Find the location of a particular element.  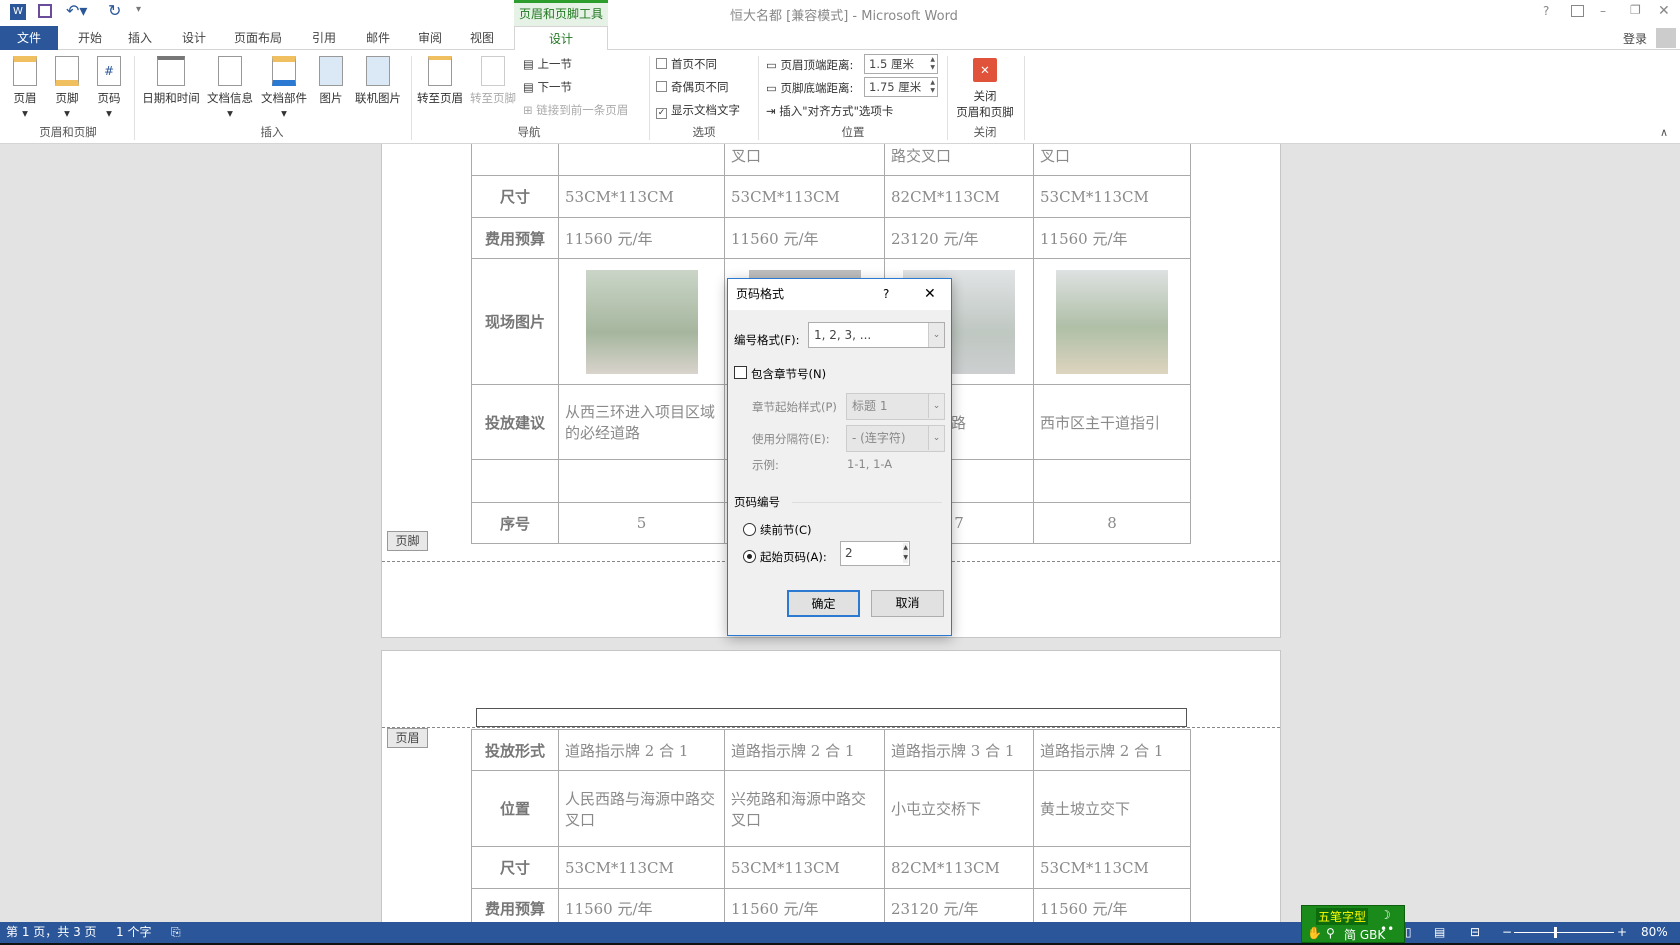

redo-icon: ↻ is located at coordinates (114, 10).